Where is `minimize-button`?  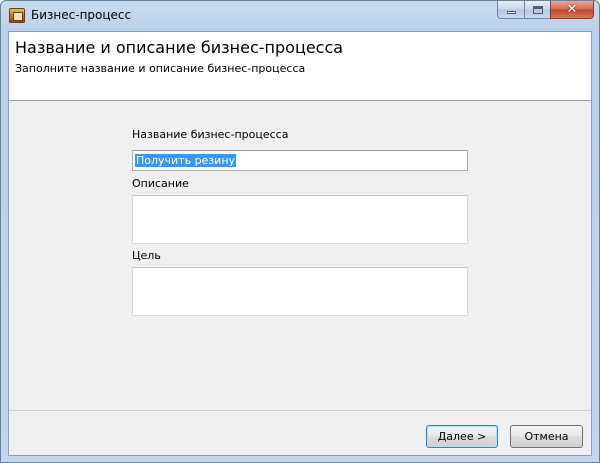
minimize-button is located at coordinates (510, 10).